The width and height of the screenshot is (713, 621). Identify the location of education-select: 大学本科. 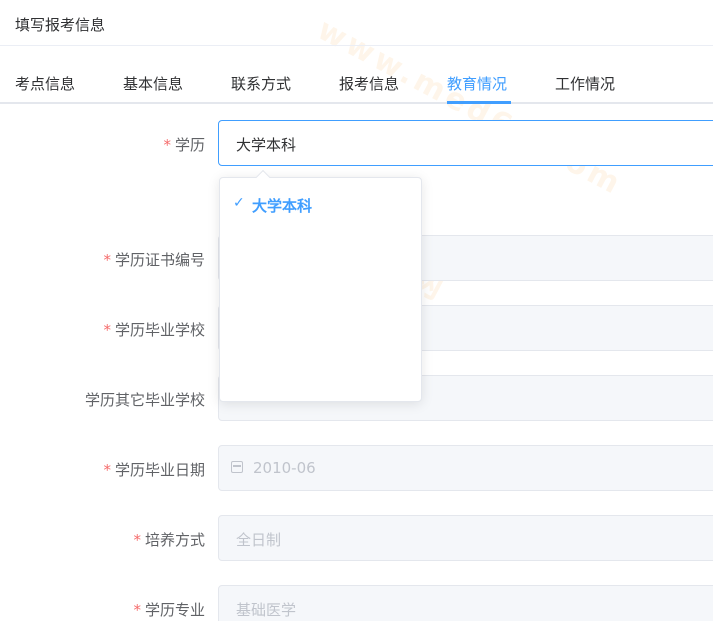
(465, 143).